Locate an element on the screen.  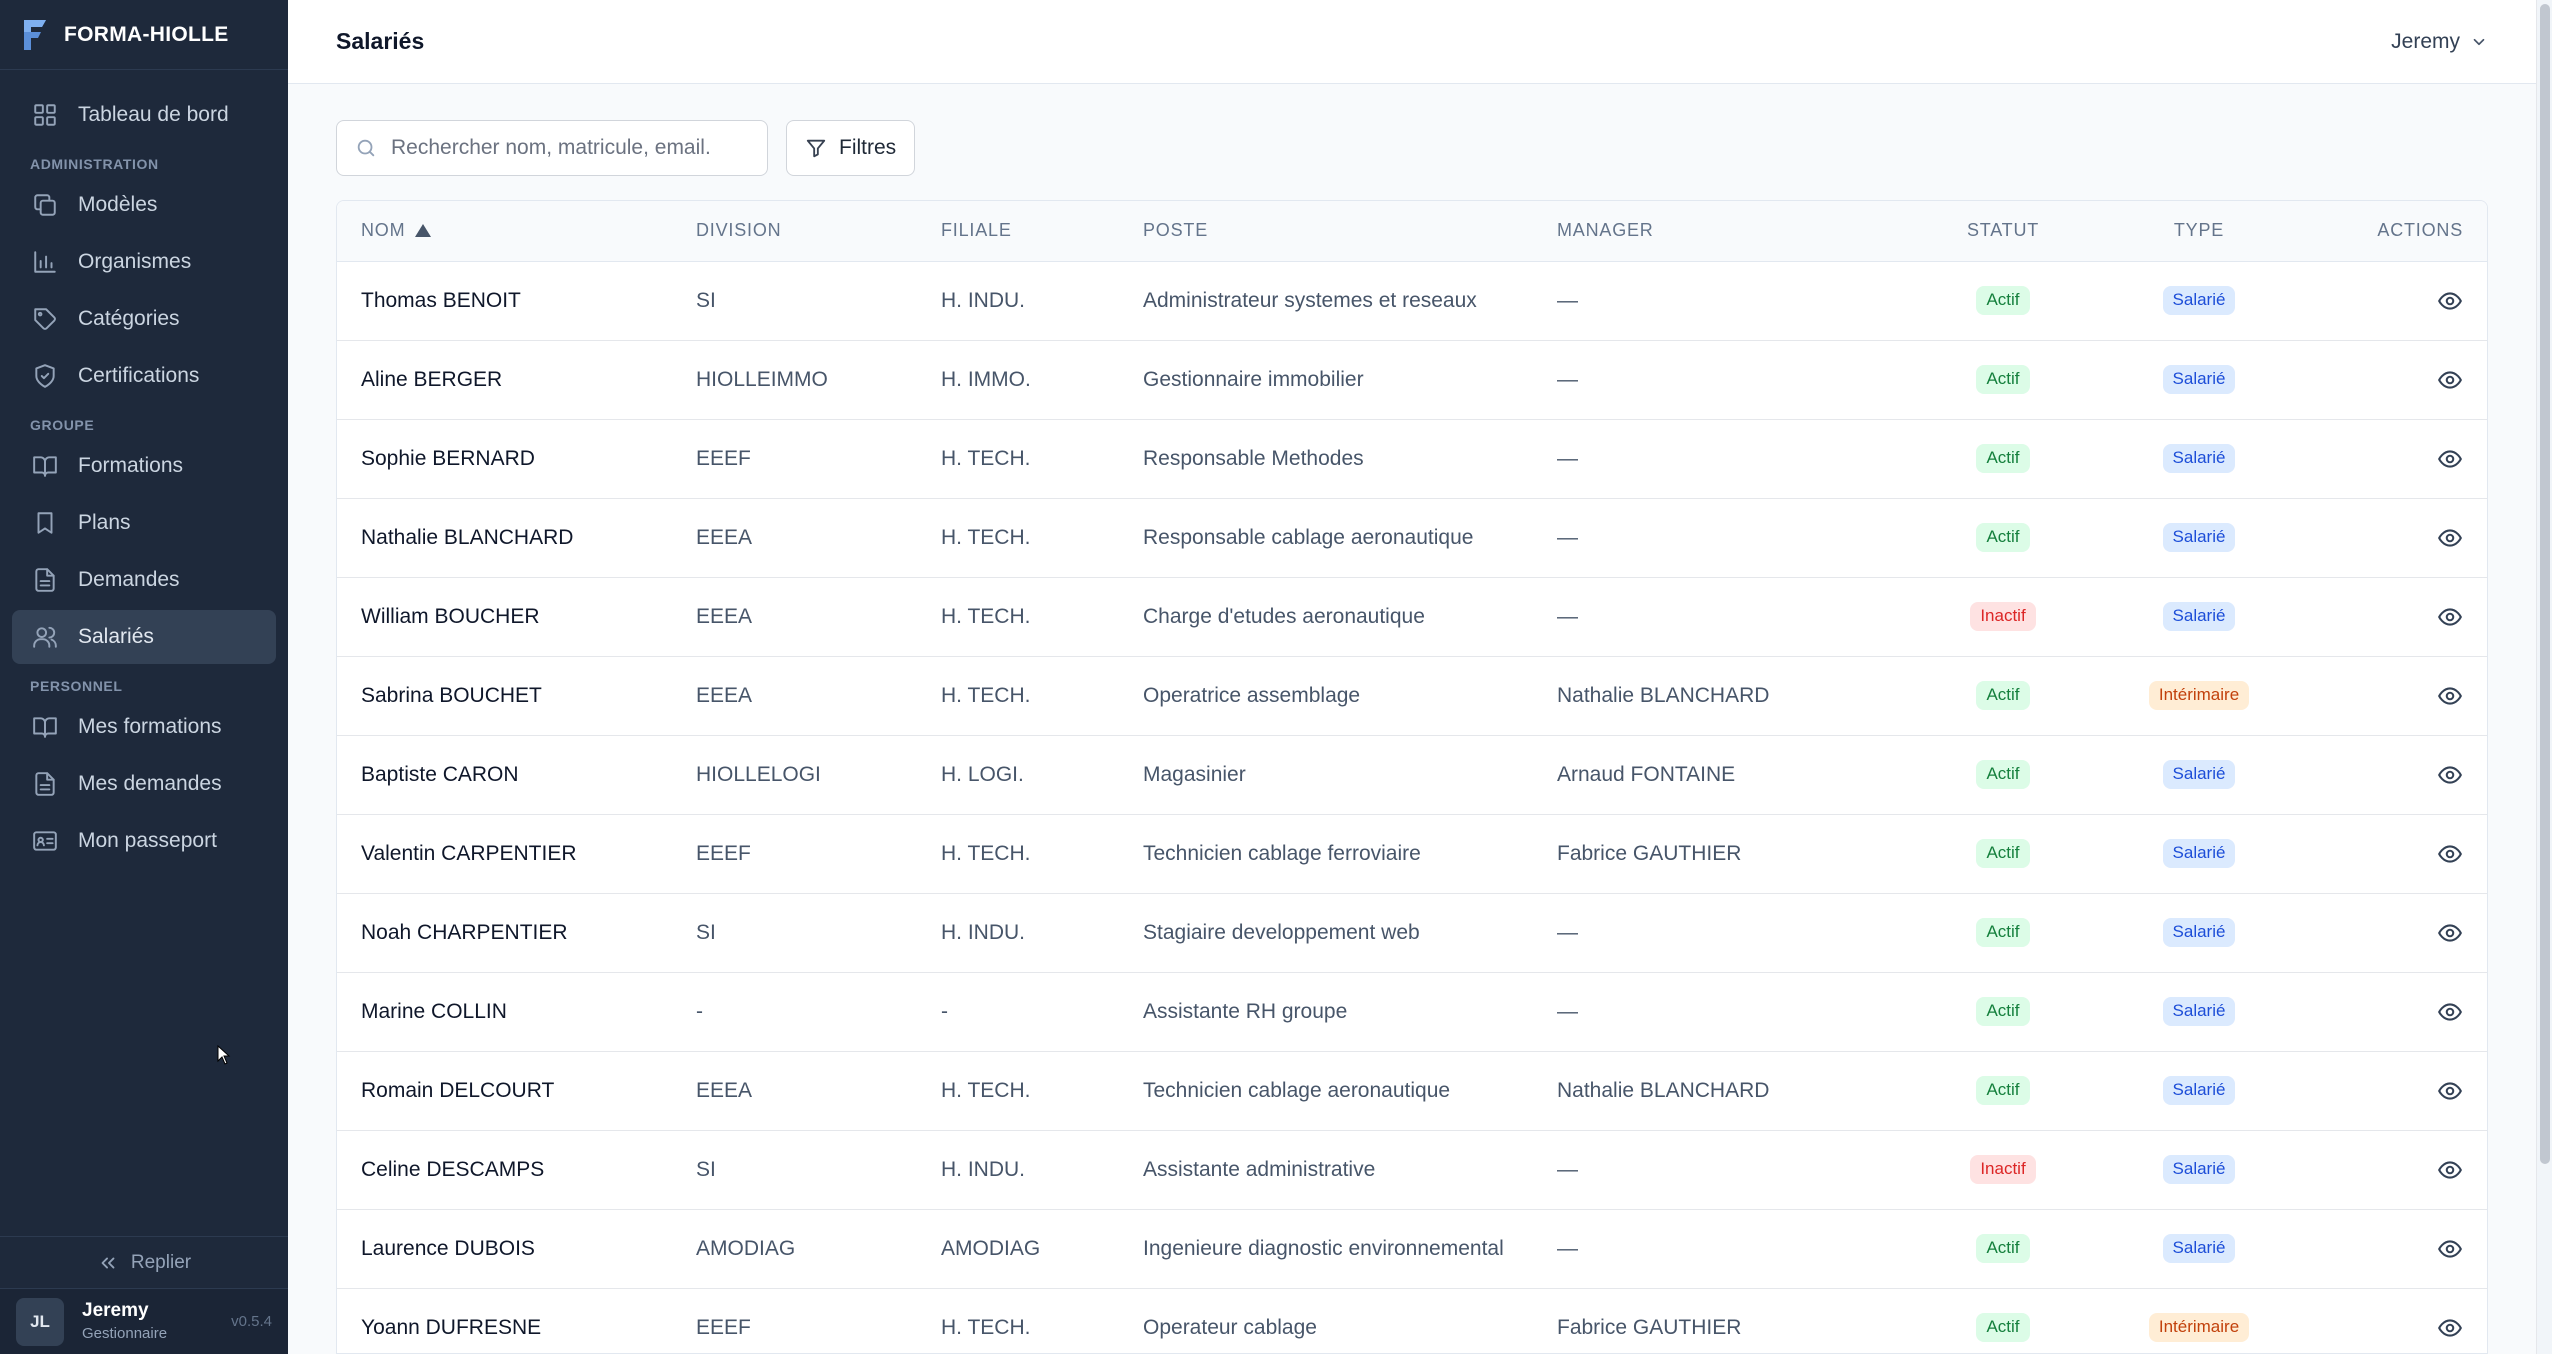
cell-filiale: H. INDU. is located at coordinates (983, 932).